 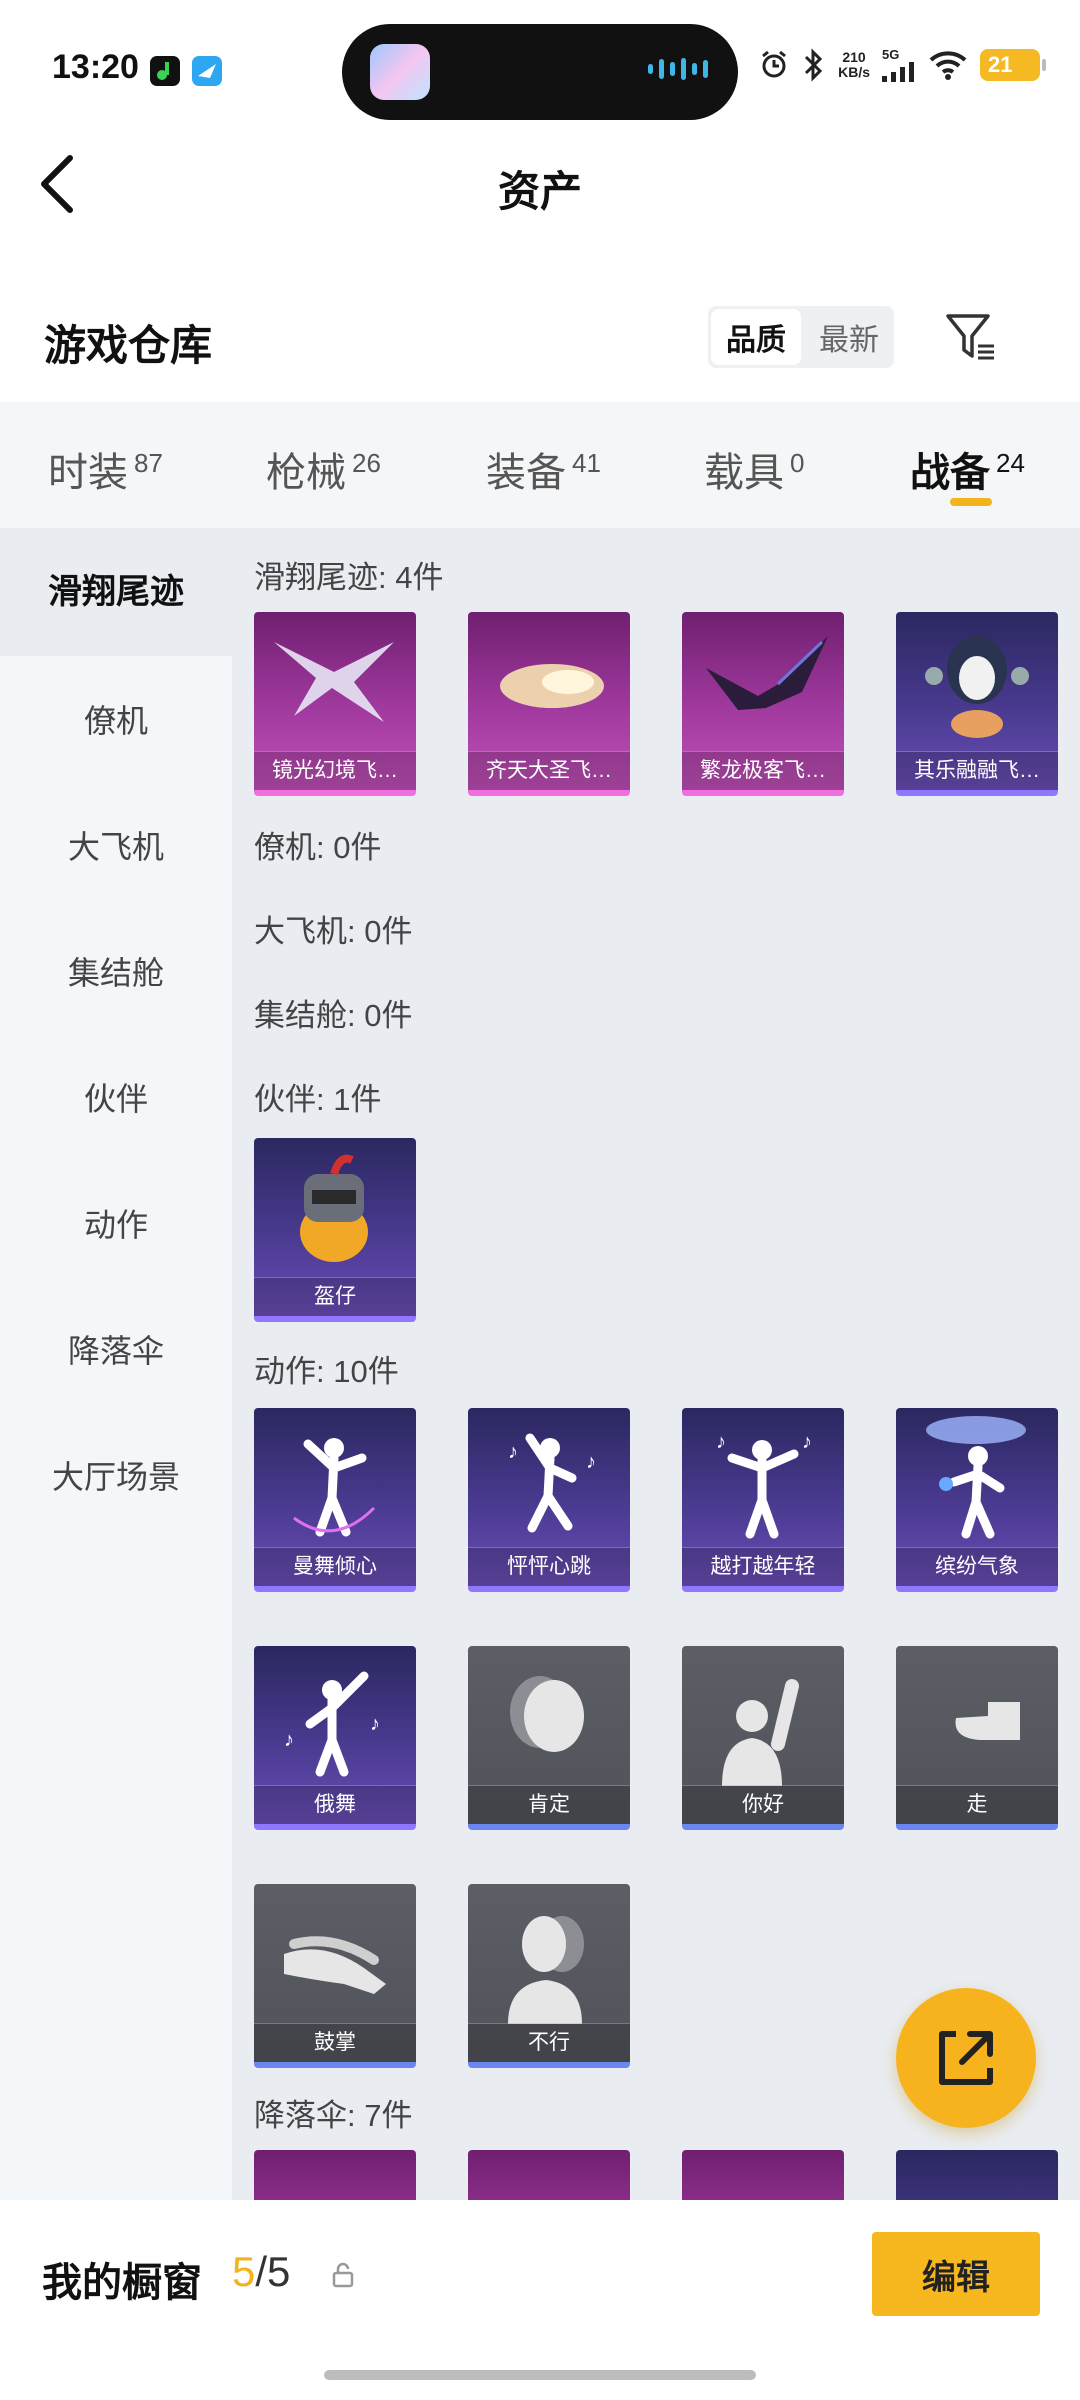 What do you see at coordinates (956, 2274) in the screenshot?
I see `edit-button: 编辑` at bounding box center [956, 2274].